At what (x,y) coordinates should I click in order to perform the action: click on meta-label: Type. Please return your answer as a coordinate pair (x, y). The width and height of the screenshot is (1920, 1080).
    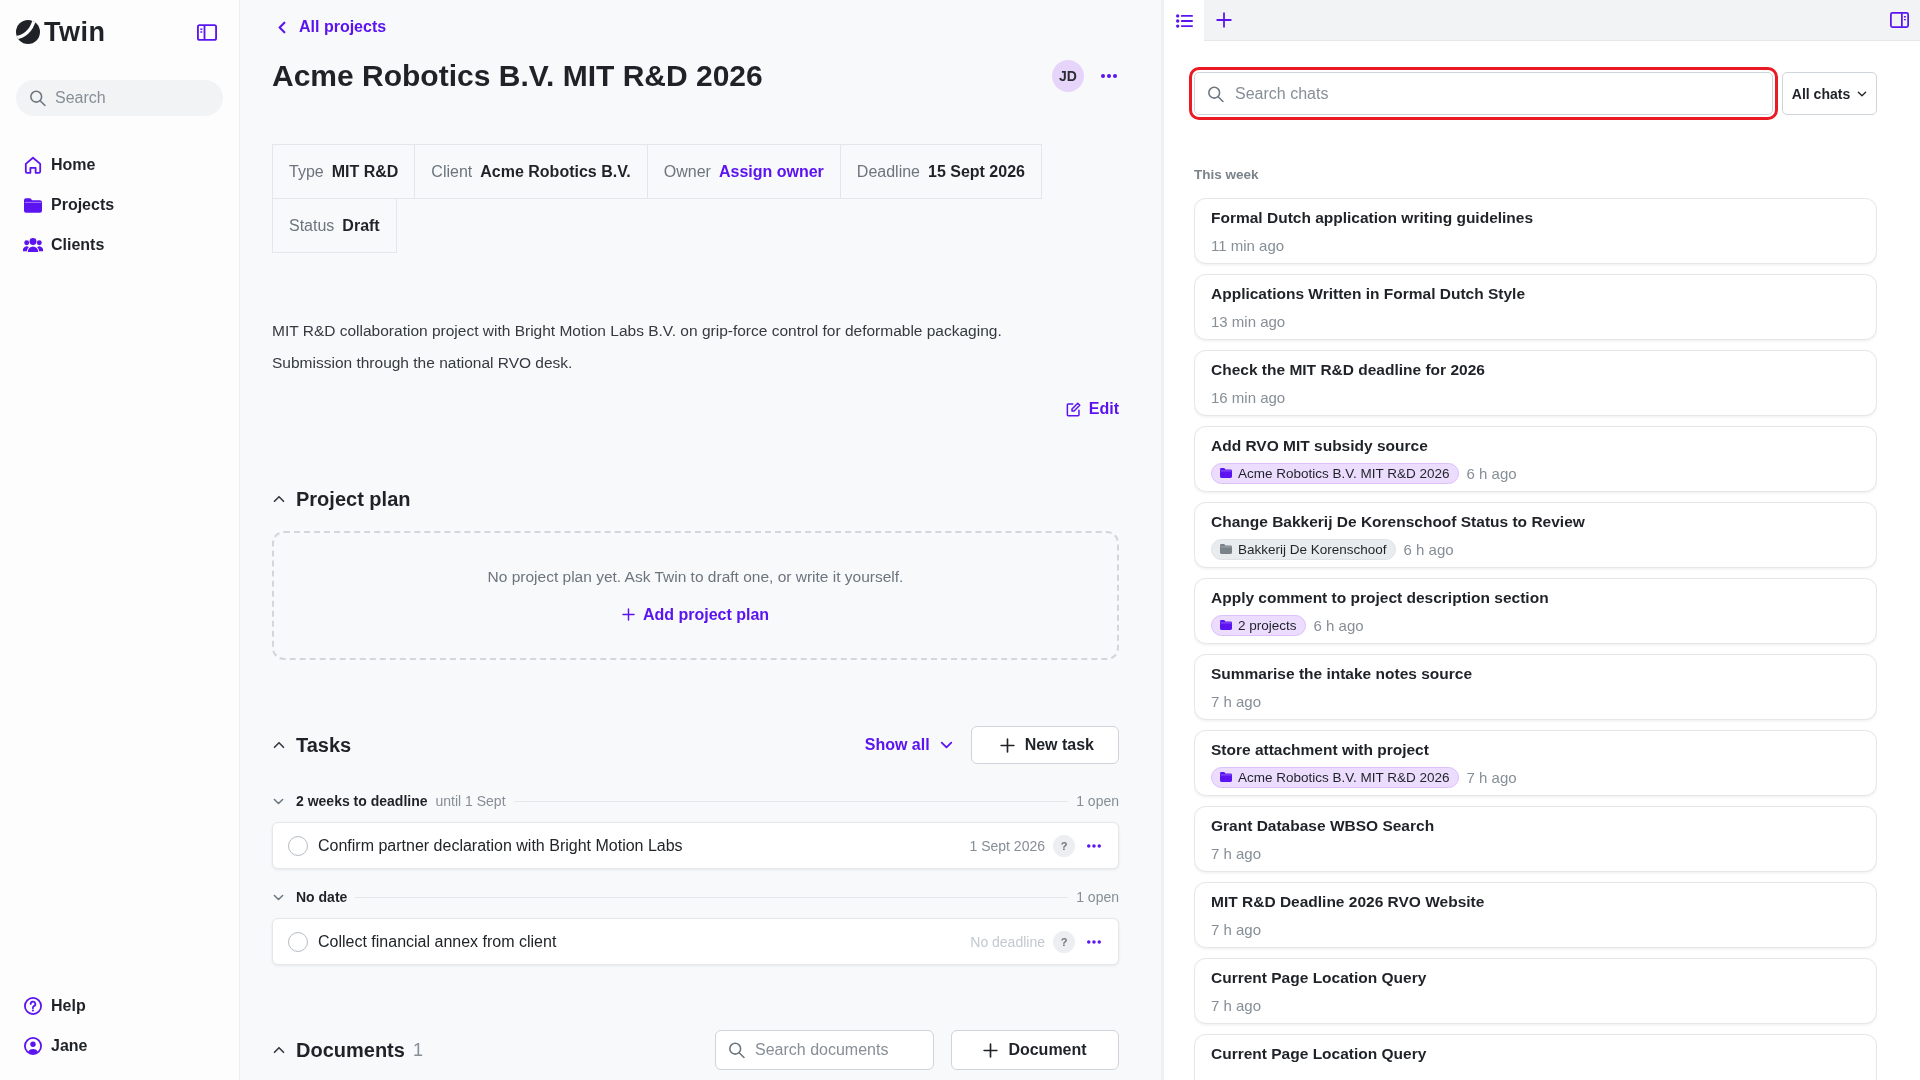
    Looking at the image, I should click on (306, 171).